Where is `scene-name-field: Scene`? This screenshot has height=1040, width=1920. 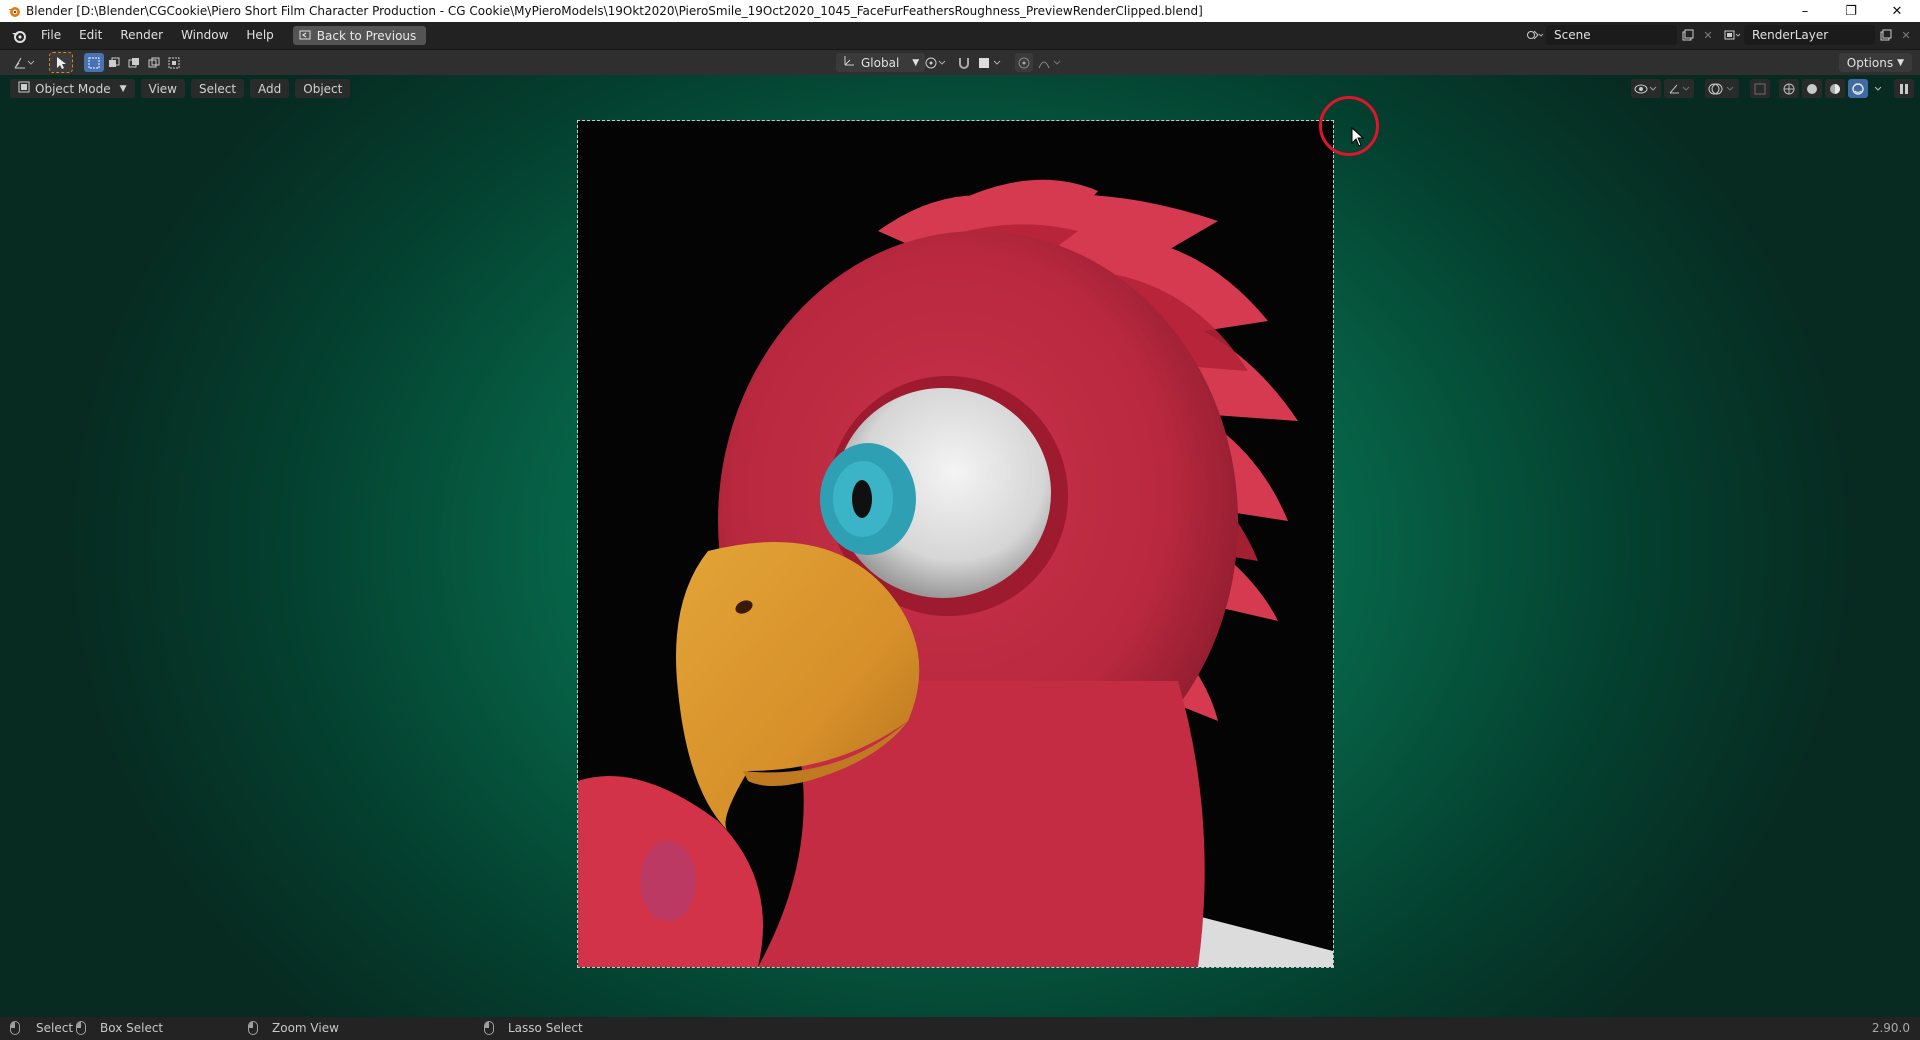
scene-name-field: Scene is located at coordinates (1611, 35).